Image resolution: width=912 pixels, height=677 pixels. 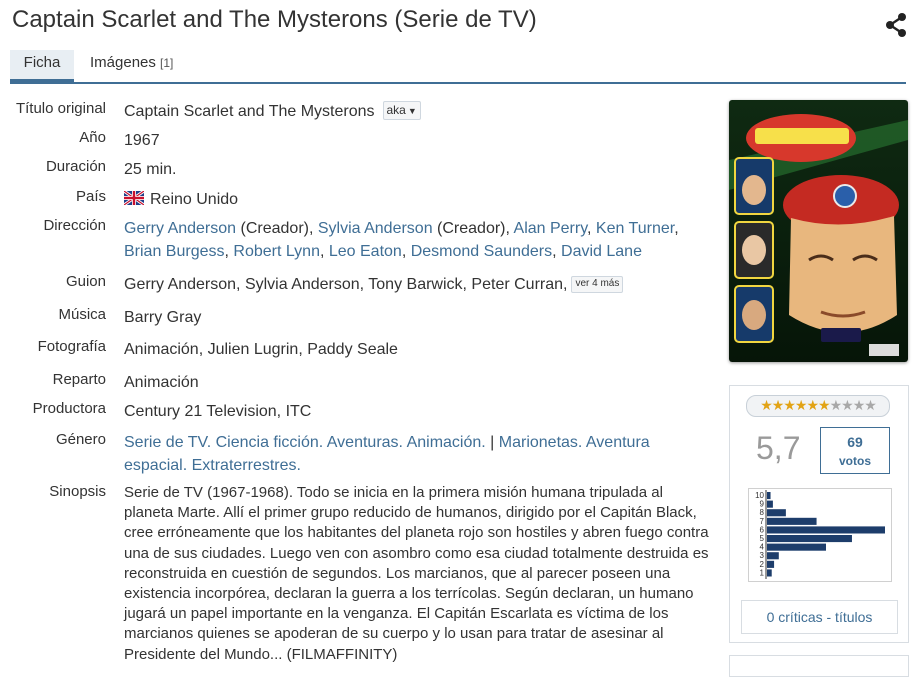 What do you see at coordinates (375, 228) in the screenshot?
I see `director-link: Sylvia Anderson` at bounding box center [375, 228].